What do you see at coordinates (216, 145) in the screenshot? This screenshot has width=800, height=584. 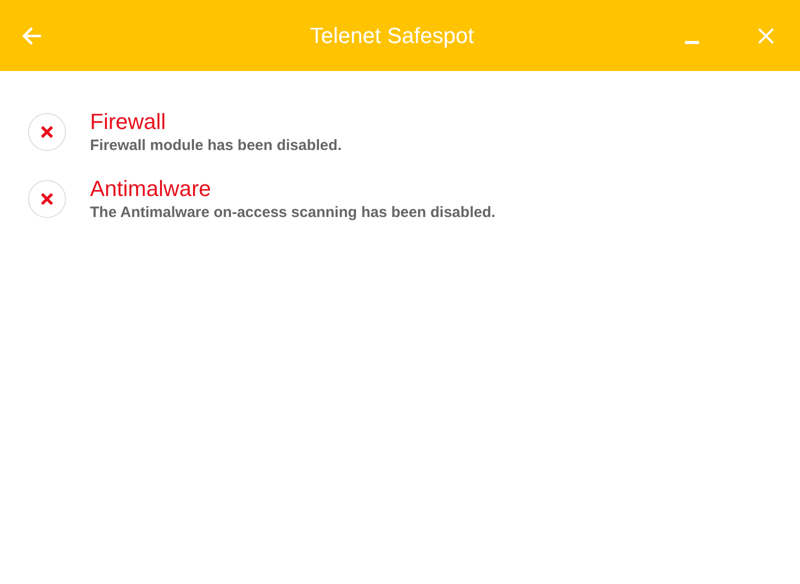 I see `module-message: Firewall module has been disabled.` at bounding box center [216, 145].